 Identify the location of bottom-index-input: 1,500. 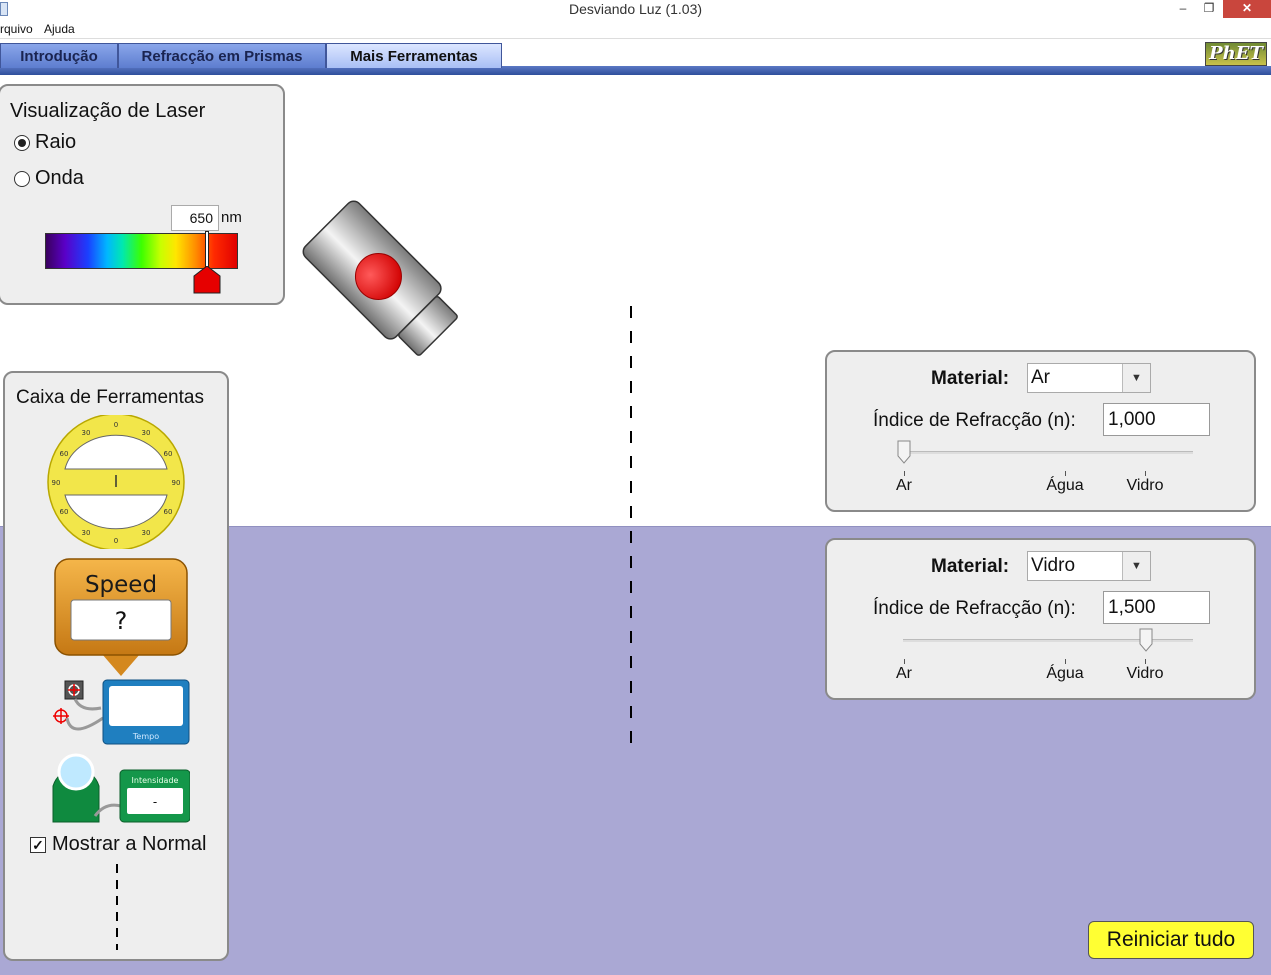
(1156, 607).